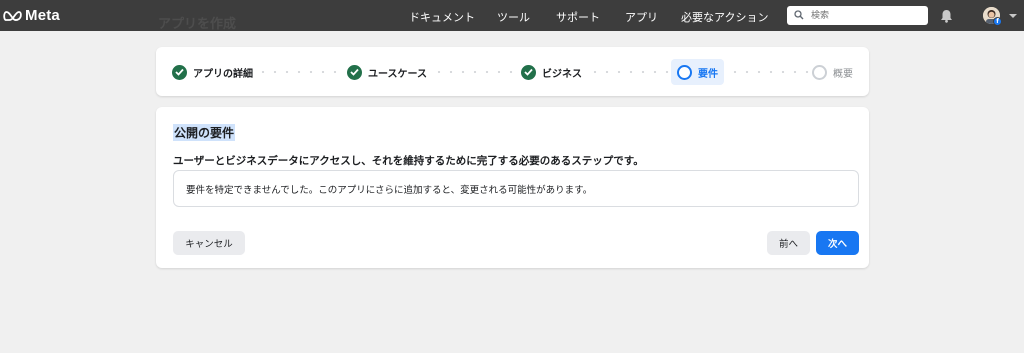 The height and width of the screenshot is (353, 1024). I want to click on step-label: アプリの詳細, so click(223, 74).